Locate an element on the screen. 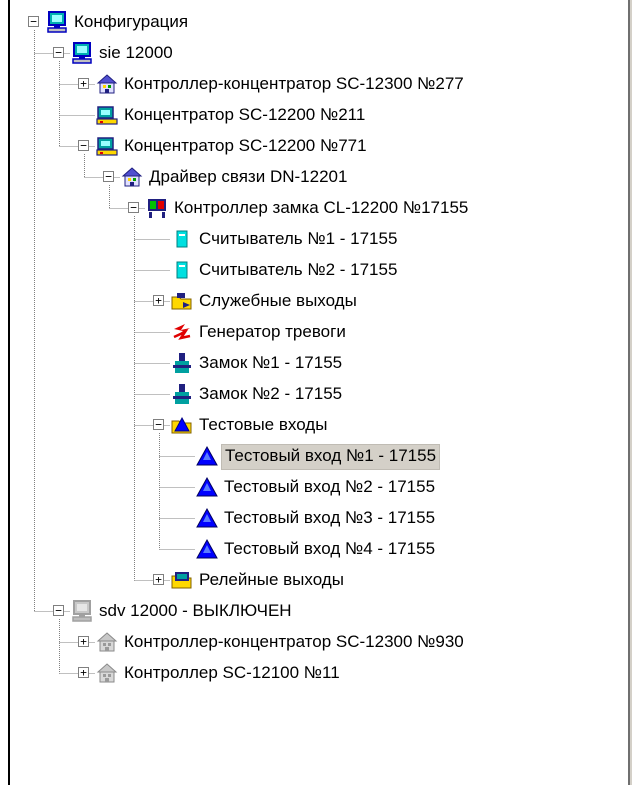 Image resolution: width=632 pixels, height=785 pixels. tree-node-label: Конфигурация is located at coordinates (131, 22).